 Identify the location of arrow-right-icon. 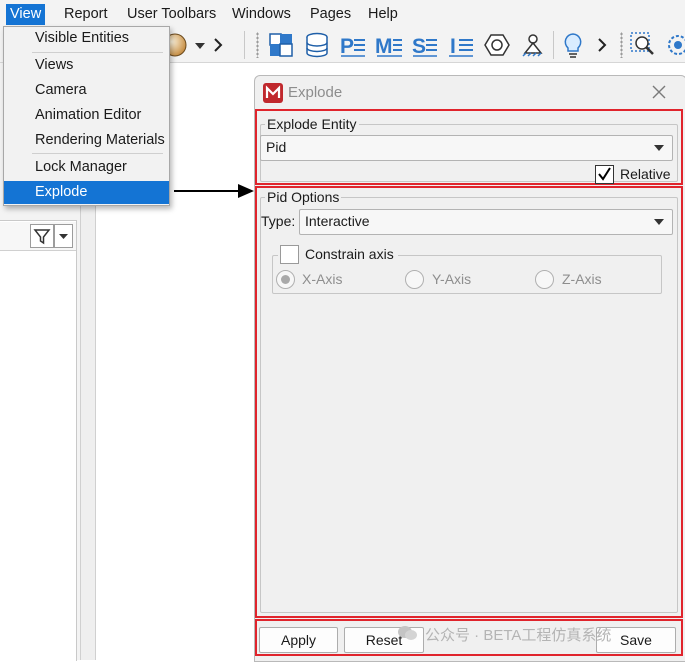
(214, 191).